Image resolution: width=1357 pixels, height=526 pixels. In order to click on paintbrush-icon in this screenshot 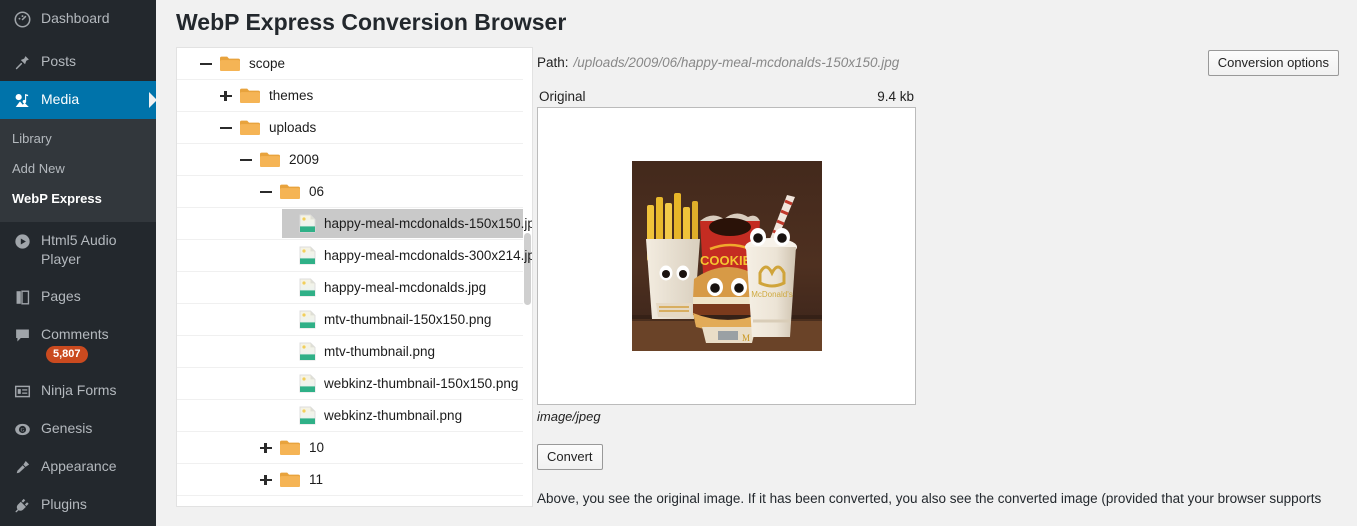, I will do `click(22, 467)`.